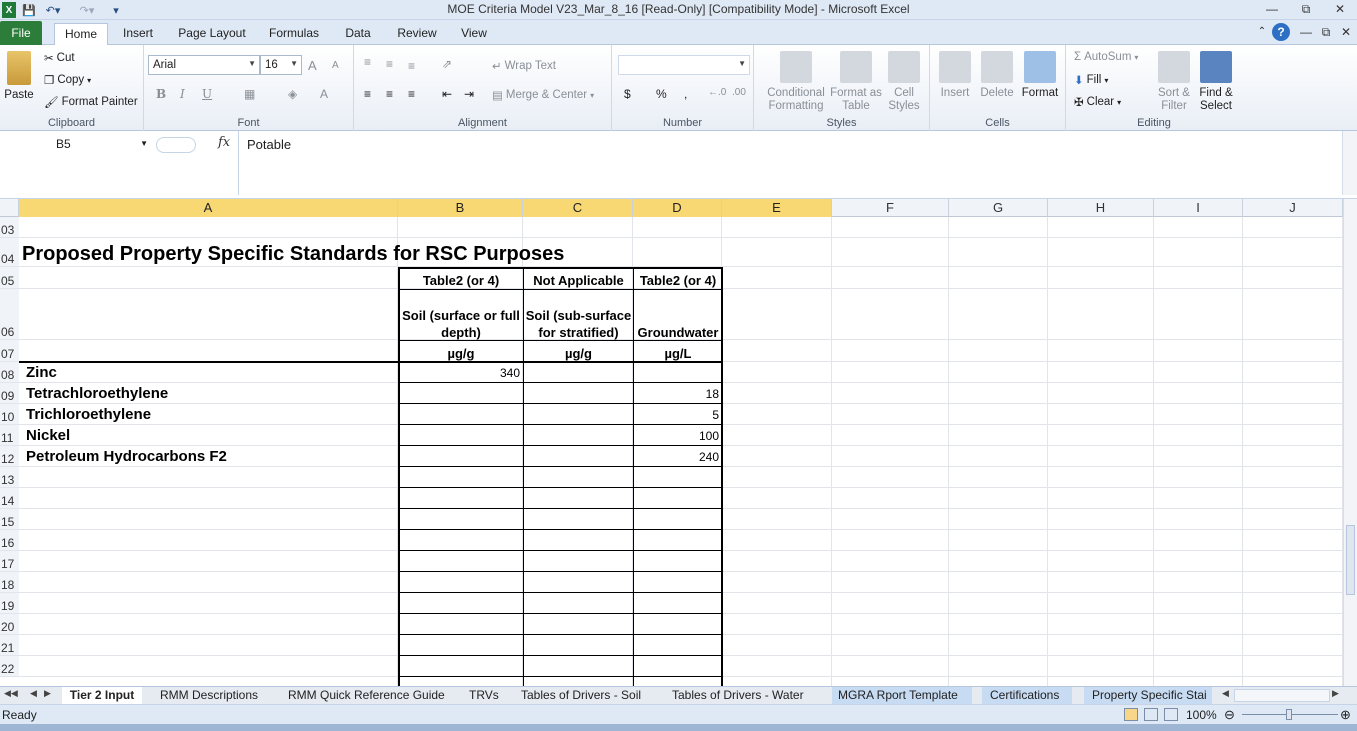 Image resolution: width=1357 pixels, height=731 pixels. Describe the element at coordinates (1216, 82) in the screenshot. I see `find-select-button: Find & Select` at that location.